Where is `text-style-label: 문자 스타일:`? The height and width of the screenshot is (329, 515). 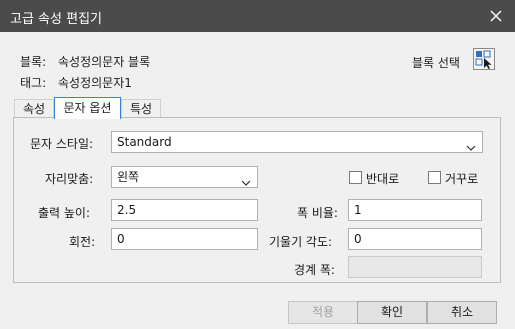
text-style-label: 문자 스타일: is located at coordinates (62, 144).